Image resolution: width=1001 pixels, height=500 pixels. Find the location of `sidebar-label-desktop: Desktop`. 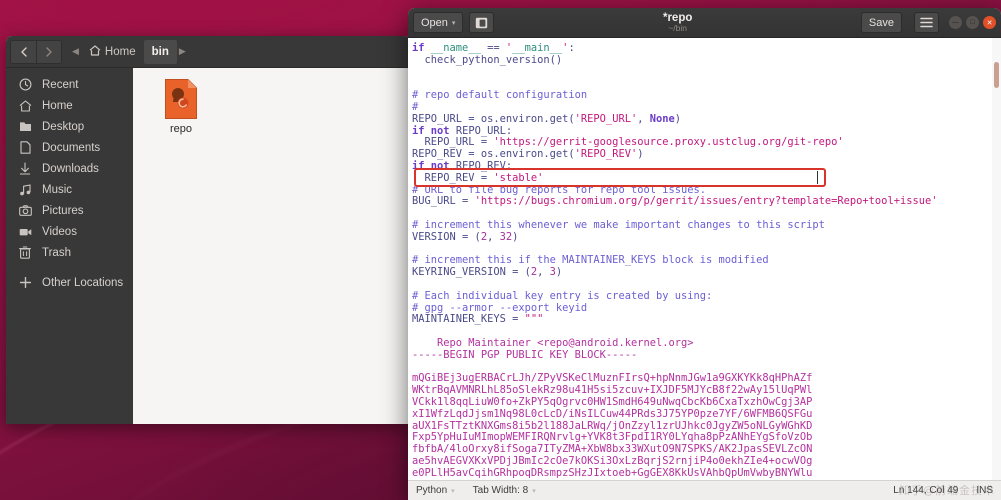

sidebar-label-desktop: Desktop is located at coordinates (63, 126).